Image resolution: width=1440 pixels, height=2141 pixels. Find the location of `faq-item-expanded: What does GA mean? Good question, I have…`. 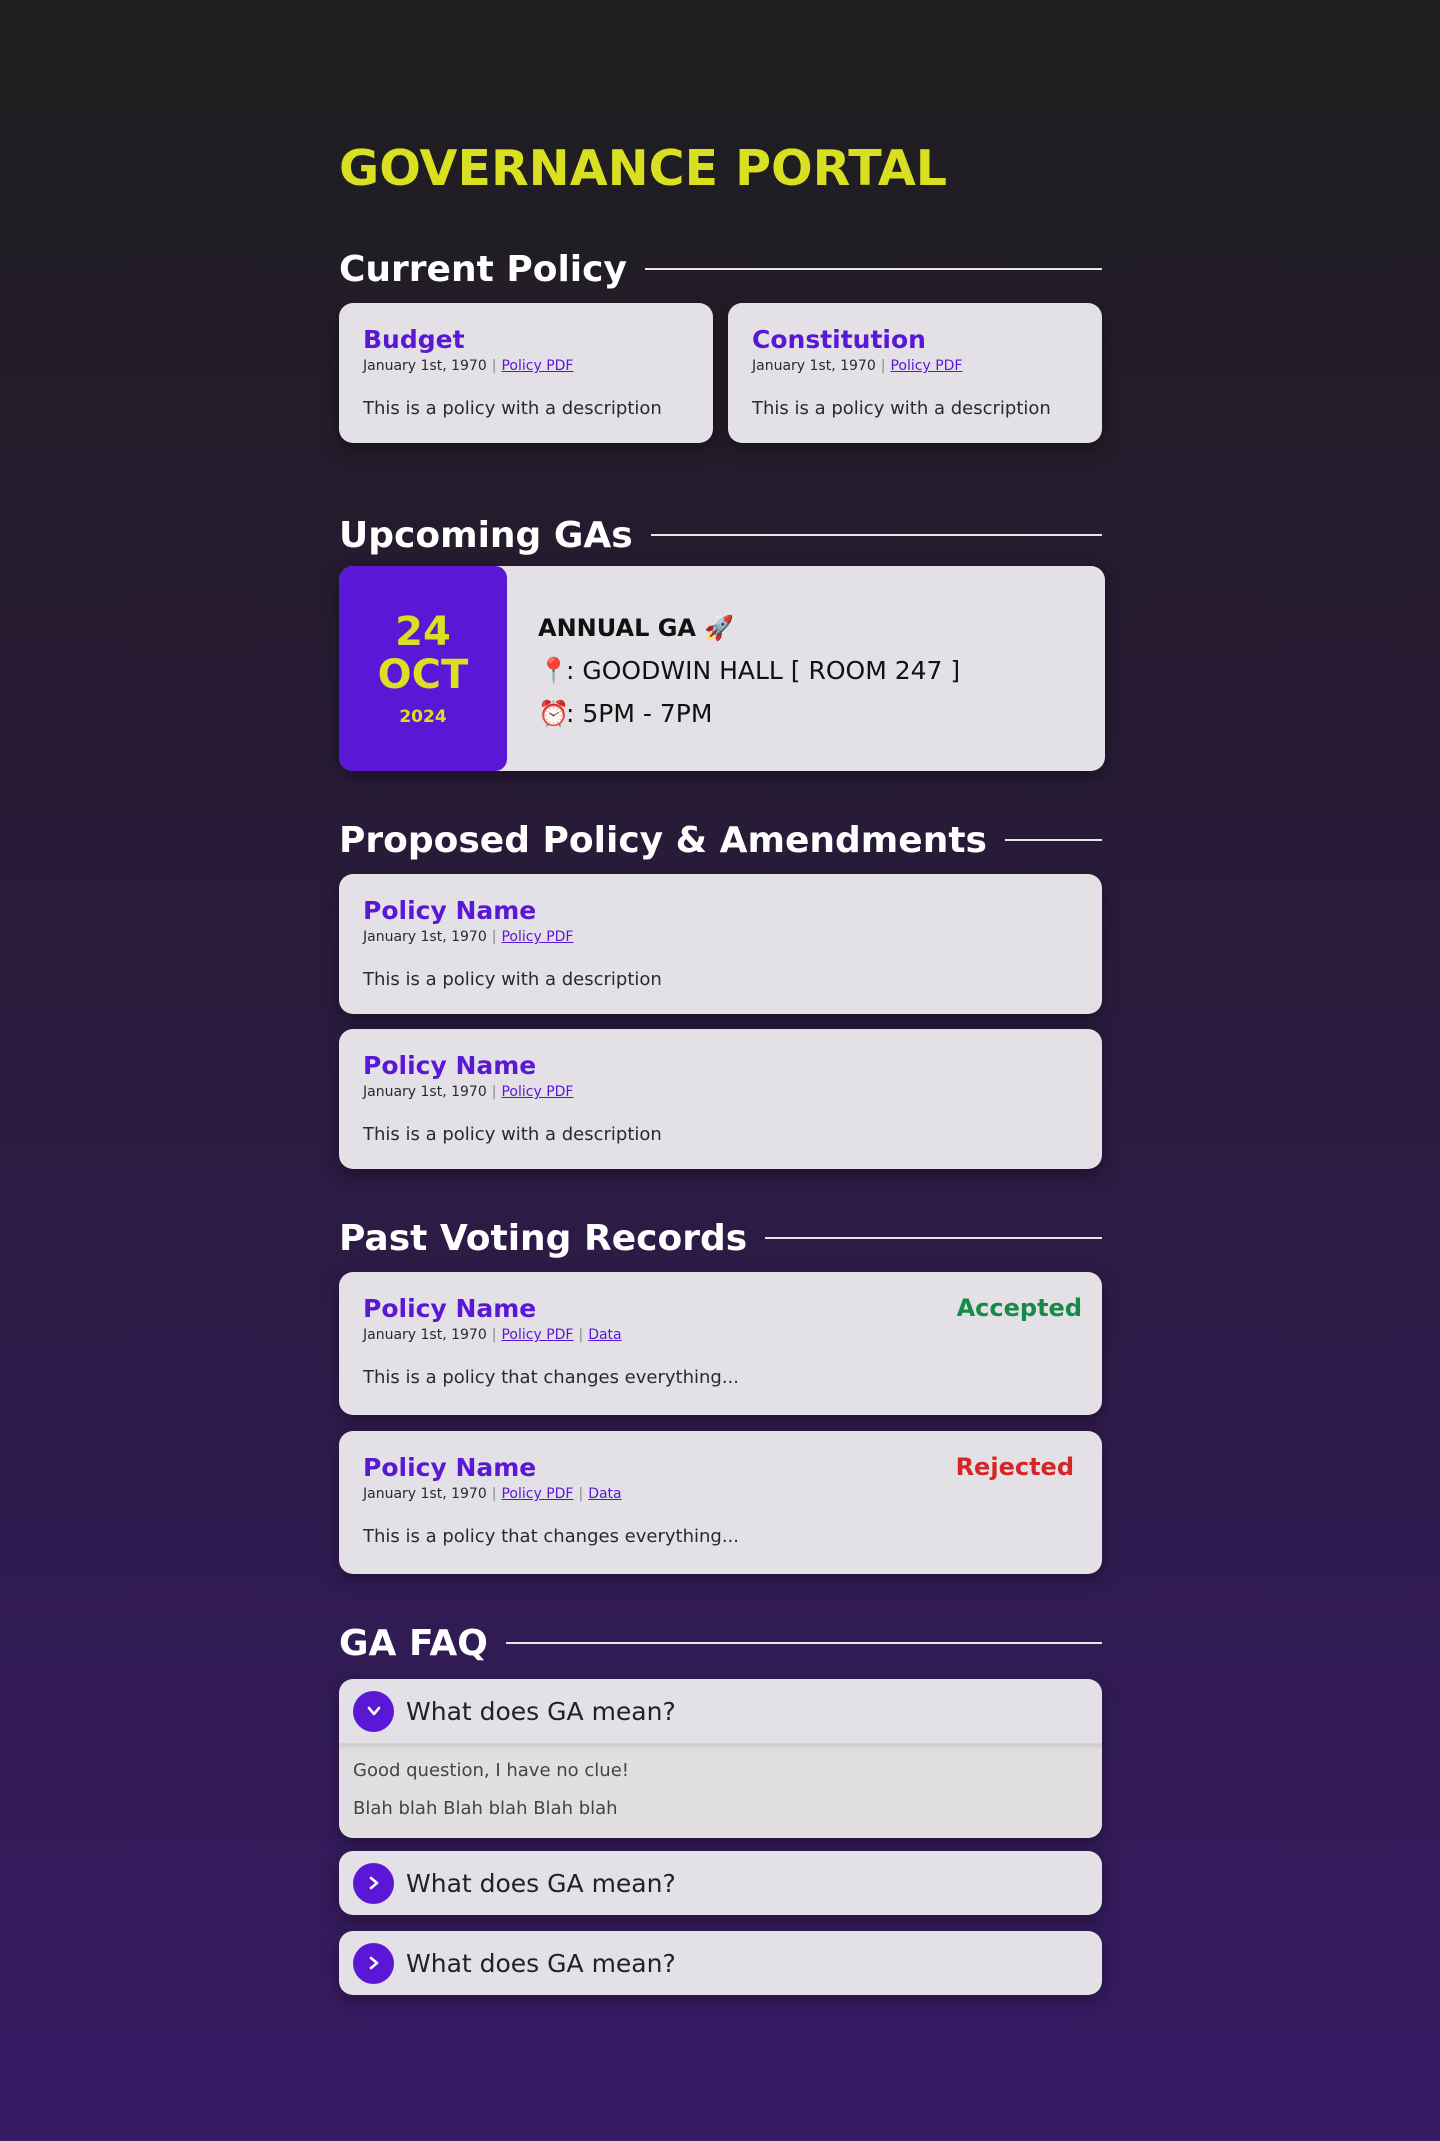

faq-item-expanded: What does GA mean? Good question, I have… is located at coordinates (720, 1758).